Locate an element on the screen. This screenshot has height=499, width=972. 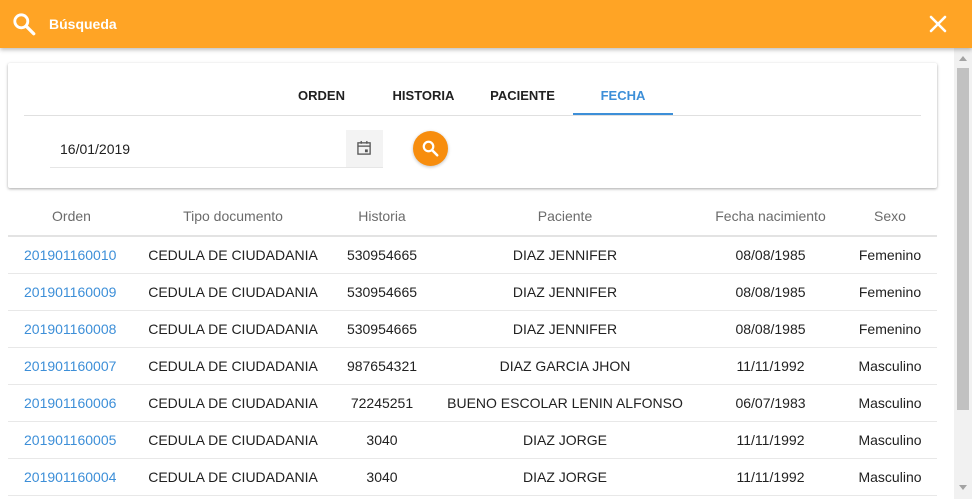
search-tabs: ORDEN HISTORIA PACIENTE FECHA is located at coordinates (472, 96).